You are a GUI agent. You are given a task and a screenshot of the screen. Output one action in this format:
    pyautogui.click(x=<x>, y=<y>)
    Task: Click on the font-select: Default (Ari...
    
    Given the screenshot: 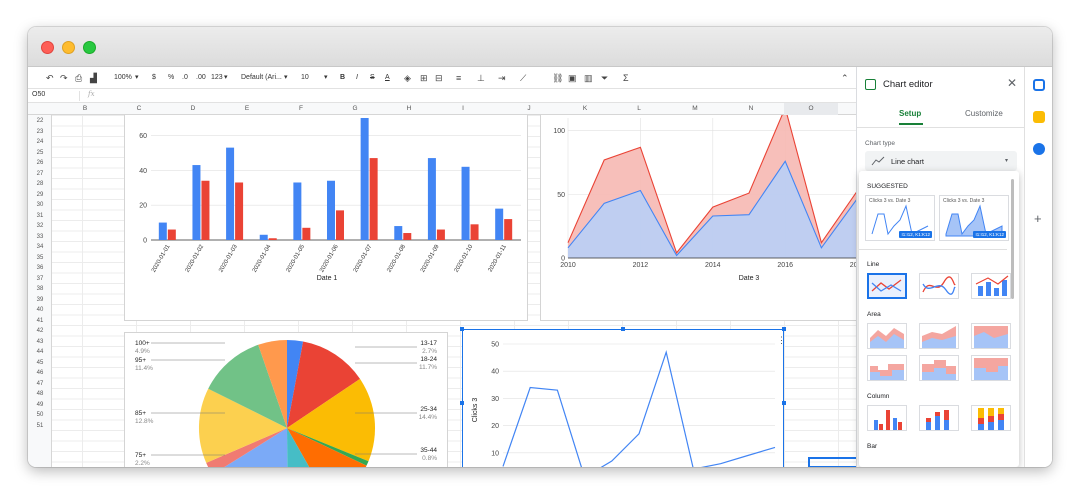 What is the action you would take?
    pyautogui.click(x=261, y=78)
    